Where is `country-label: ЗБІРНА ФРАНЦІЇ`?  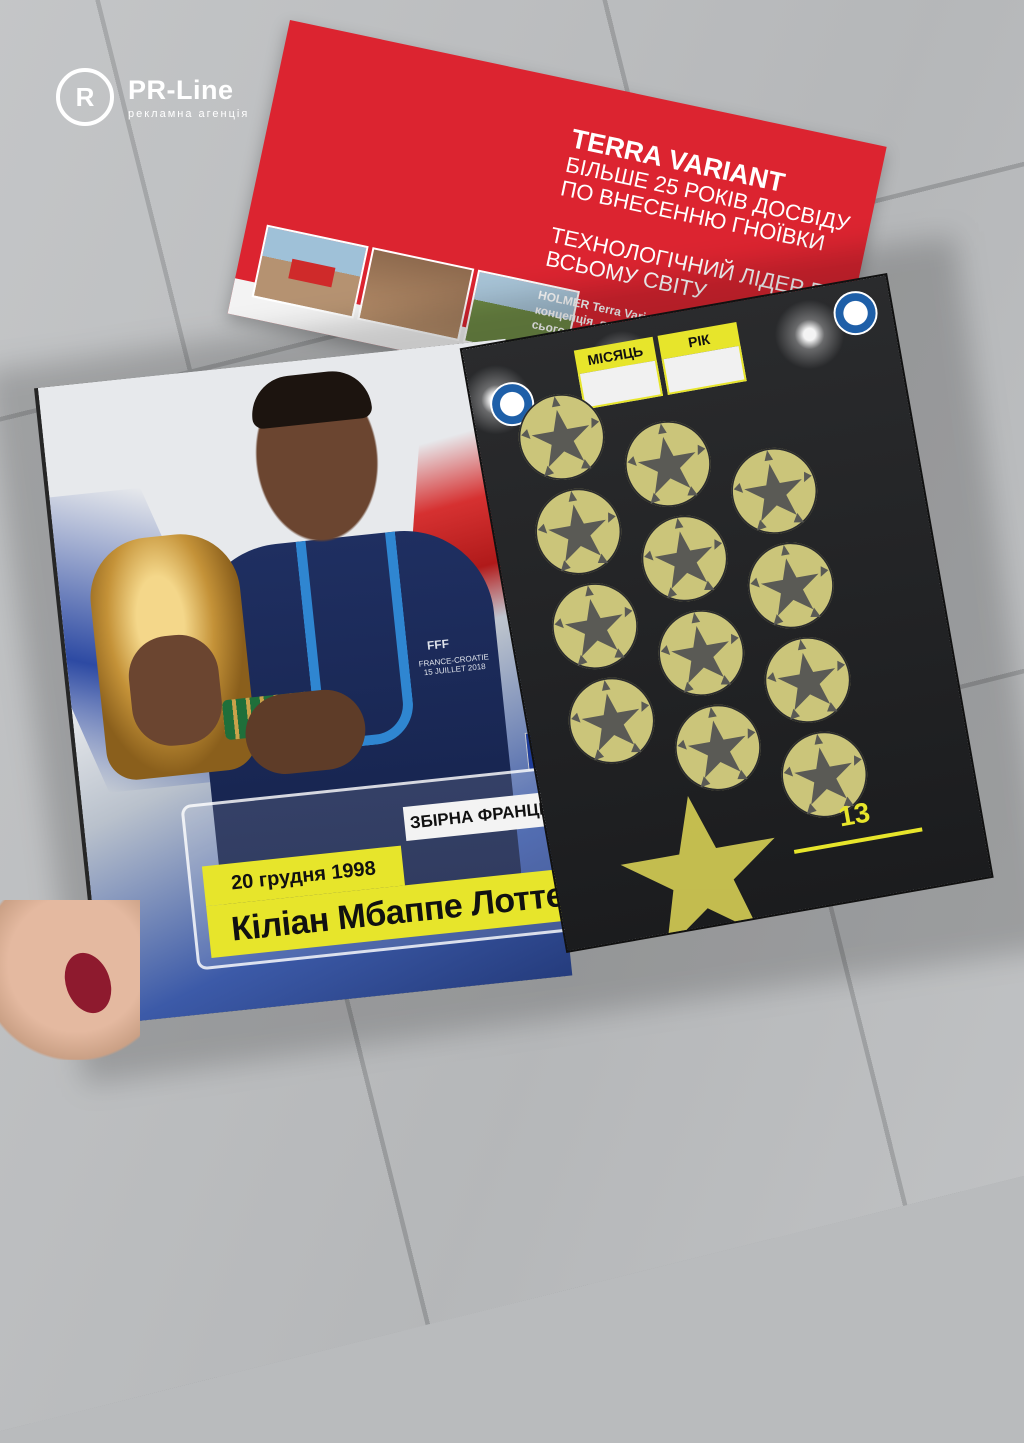 country-label: ЗБІРНА ФРАНЦІЇ is located at coordinates (479, 816).